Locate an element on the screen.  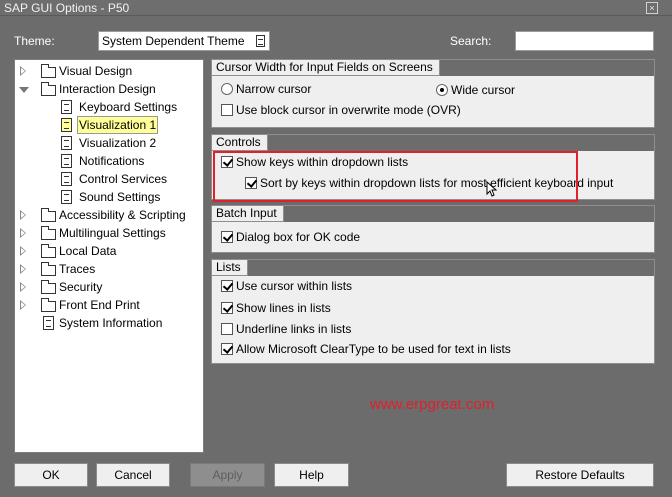
window-title: SAP GUI Options - P50 is located at coordinates (67, 8).